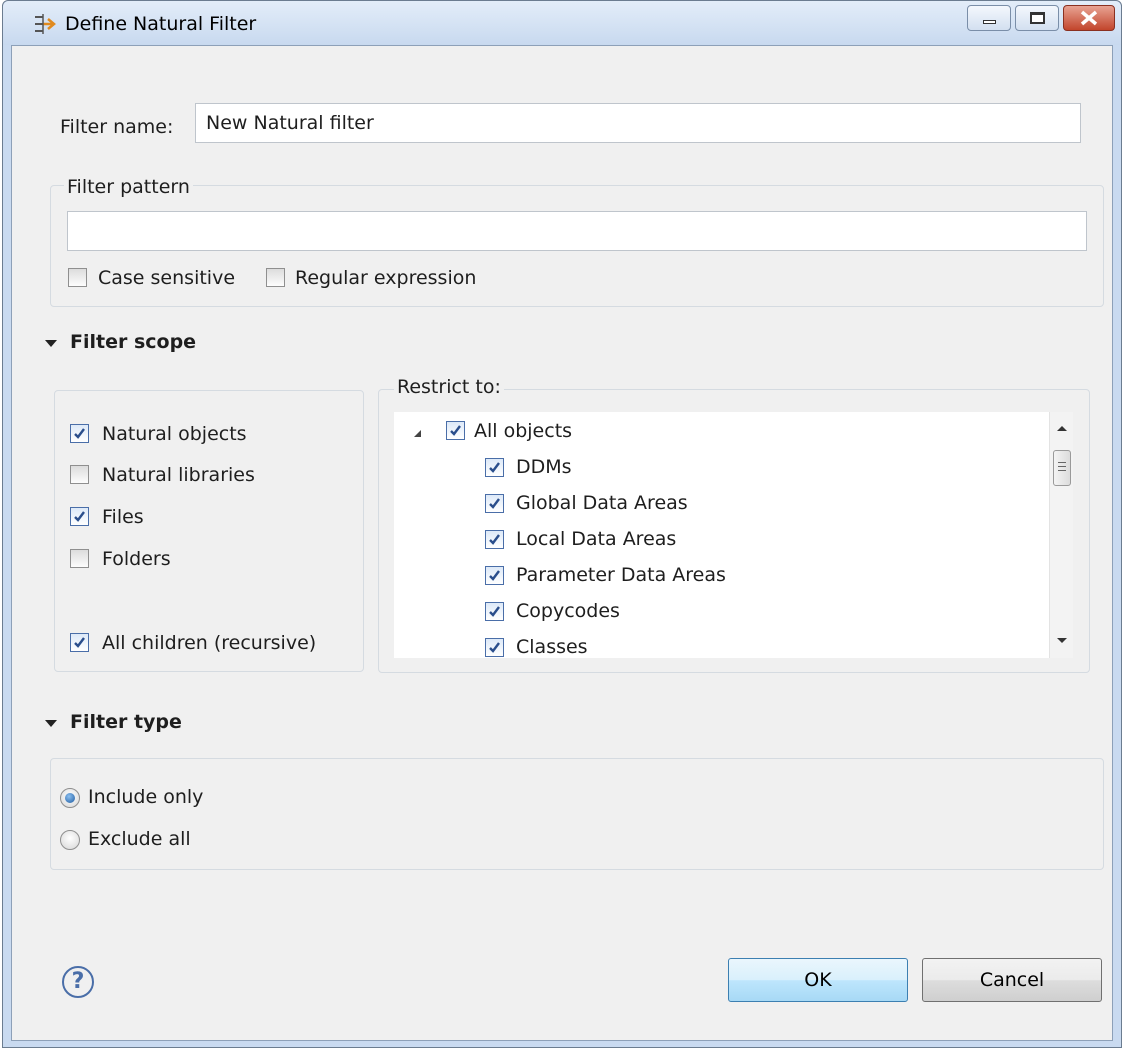 This screenshot has width=1126, height=1053. What do you see at coordinates (126, 722) in the screenshot?
I see `filter-type-heading: Filter type` at bounding box center [126, 722].